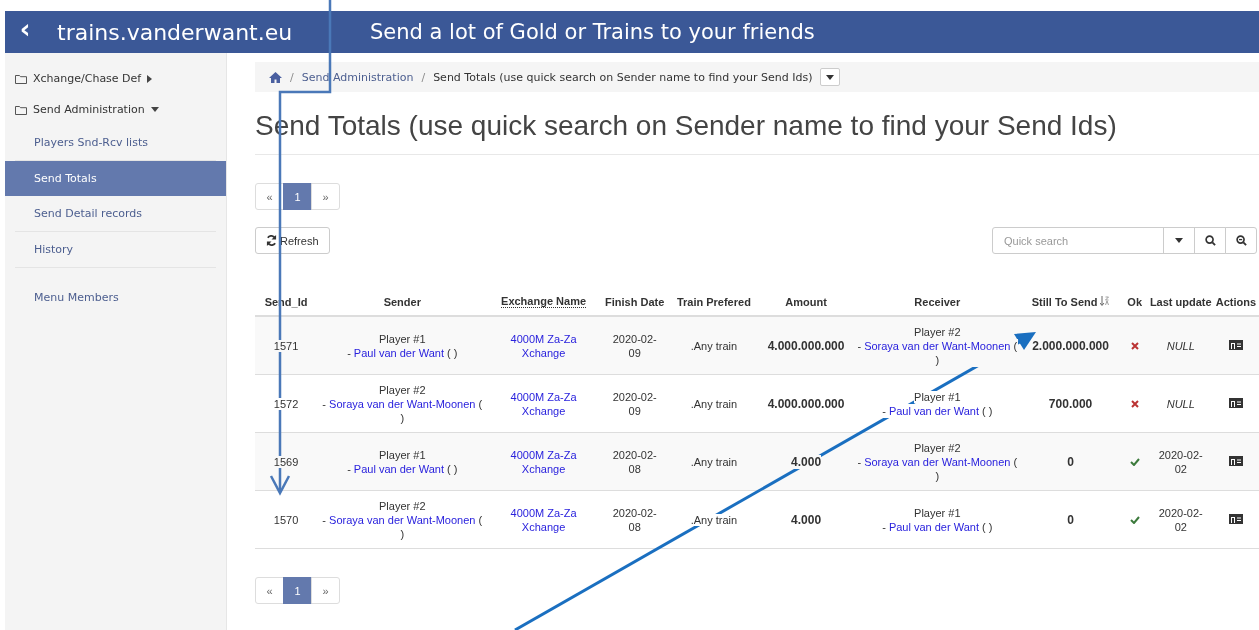  Describe the element at coordinates (1070, 302) in the screenshot. I see `column-header: Still To Send` at that location.